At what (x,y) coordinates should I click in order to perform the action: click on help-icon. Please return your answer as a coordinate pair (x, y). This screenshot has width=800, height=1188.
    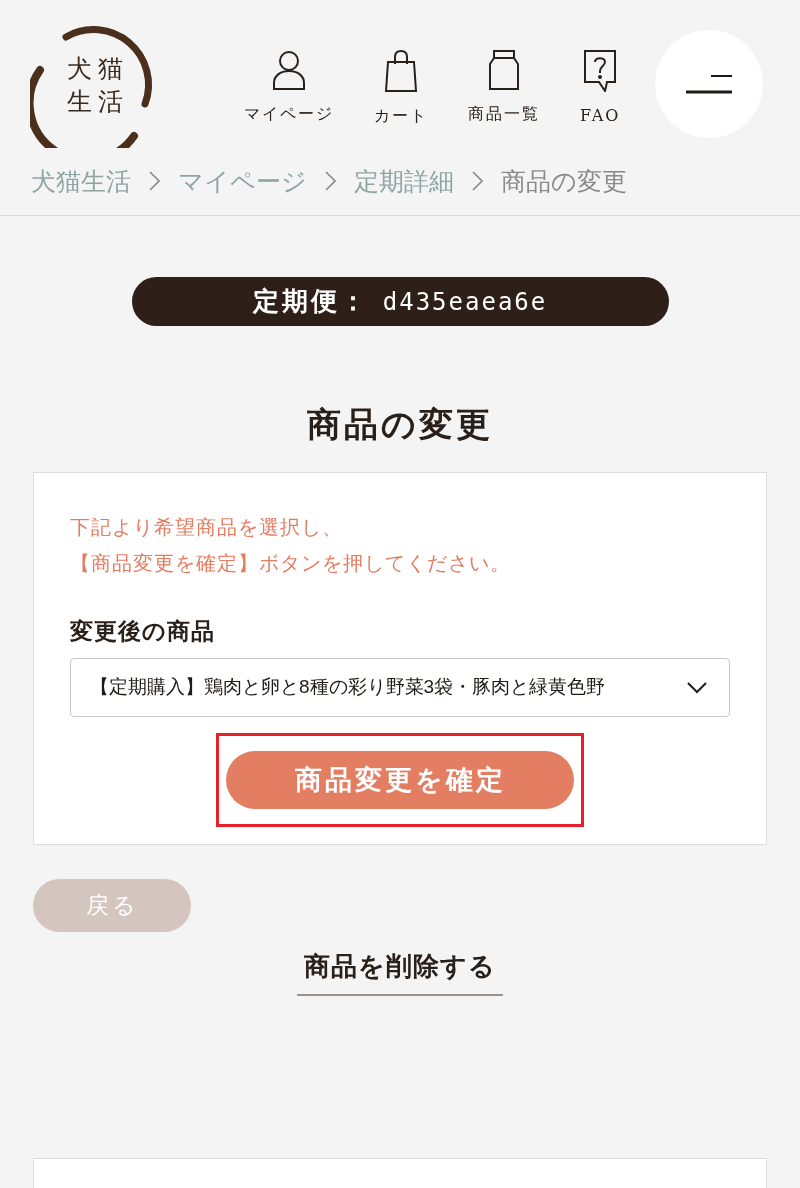
    Looking at the image, I should click on (600, 71).